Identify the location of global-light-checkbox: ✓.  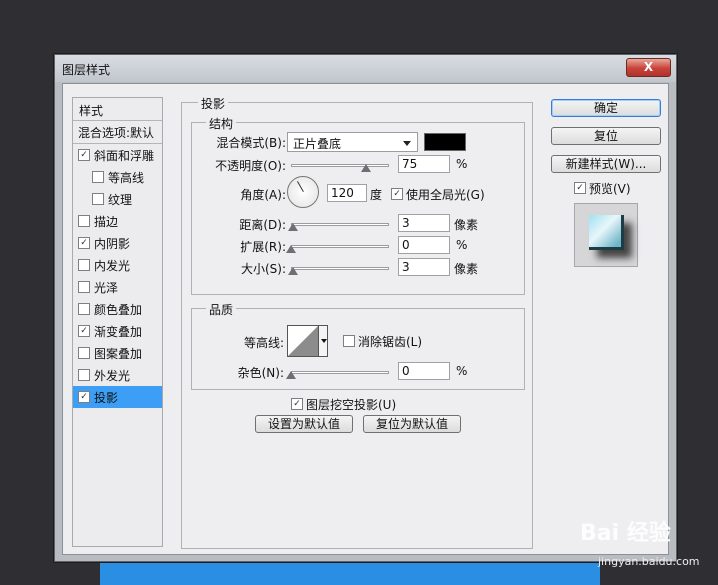
(397, 194).